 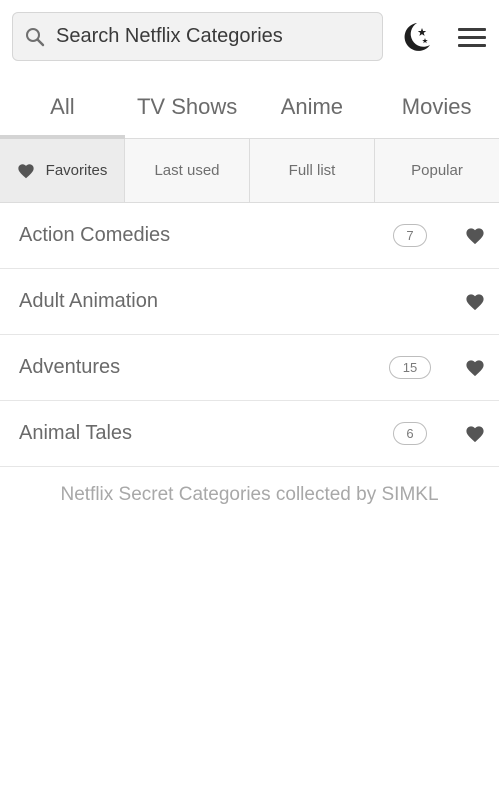 I want to click on category-name: Adult Animation, so click(x=88, y=301).